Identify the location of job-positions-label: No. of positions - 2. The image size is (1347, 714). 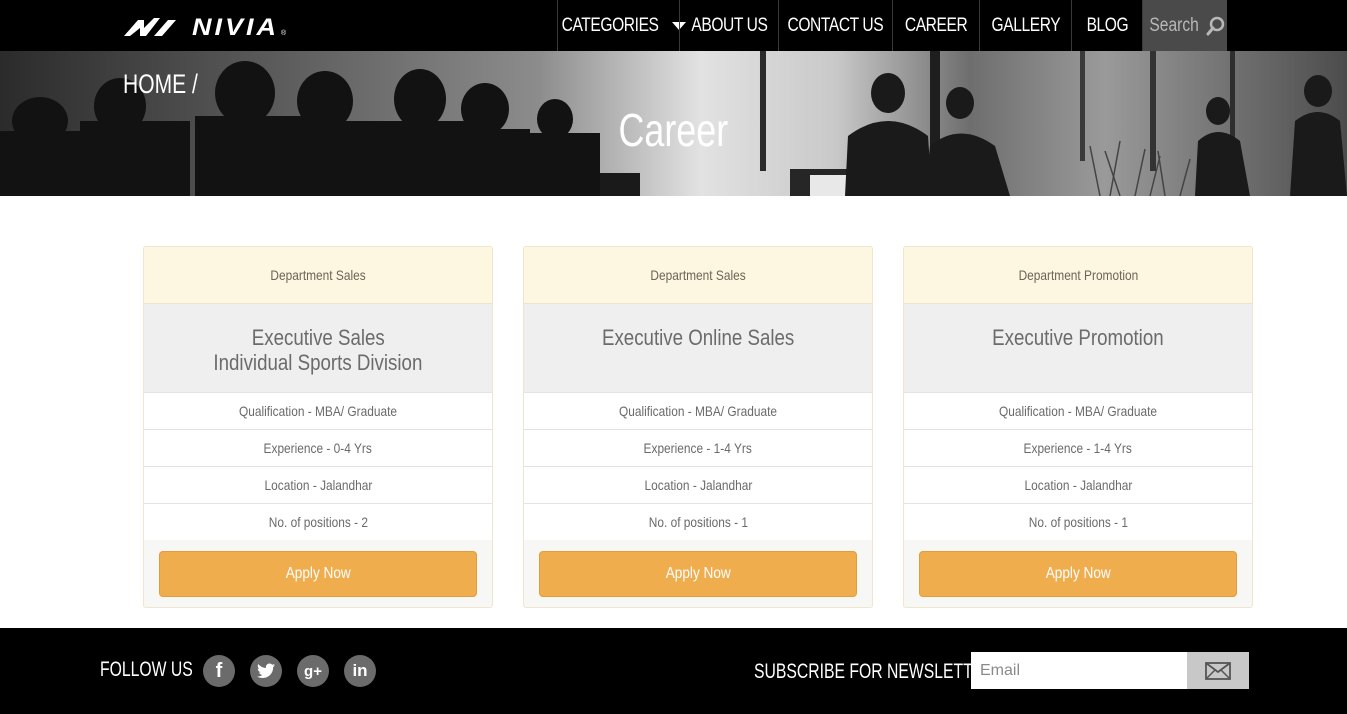
(318, 522).